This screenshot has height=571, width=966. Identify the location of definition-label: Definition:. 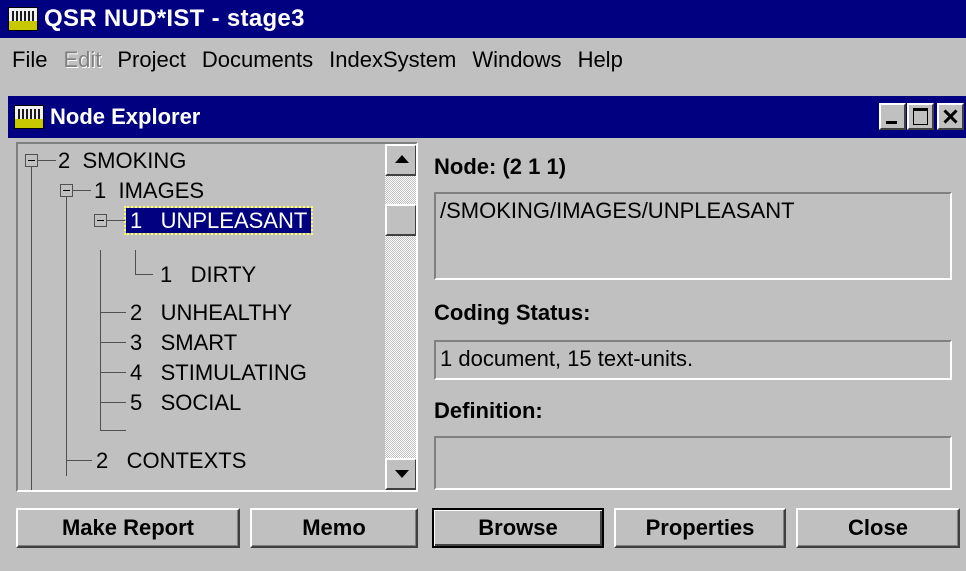
(488, 410).